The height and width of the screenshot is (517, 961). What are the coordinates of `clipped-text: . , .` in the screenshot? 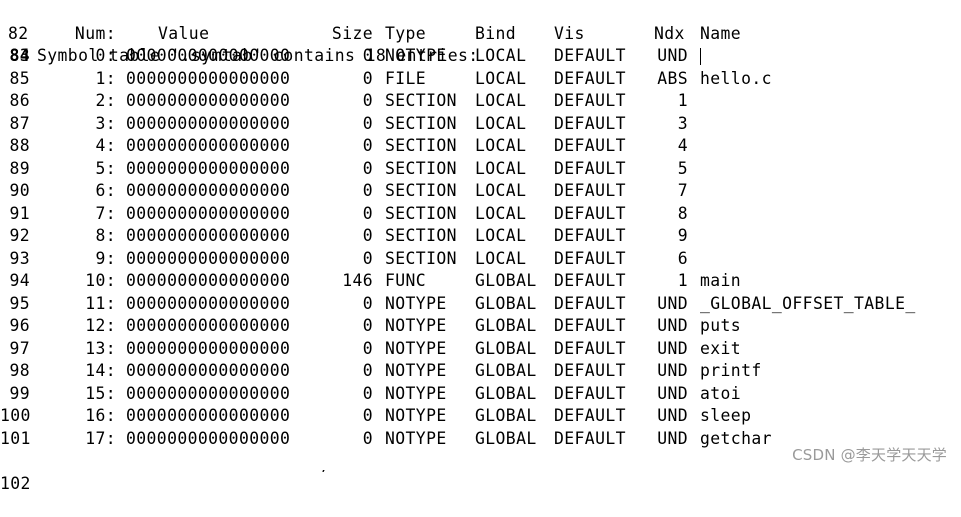 It's located at (360, 472).